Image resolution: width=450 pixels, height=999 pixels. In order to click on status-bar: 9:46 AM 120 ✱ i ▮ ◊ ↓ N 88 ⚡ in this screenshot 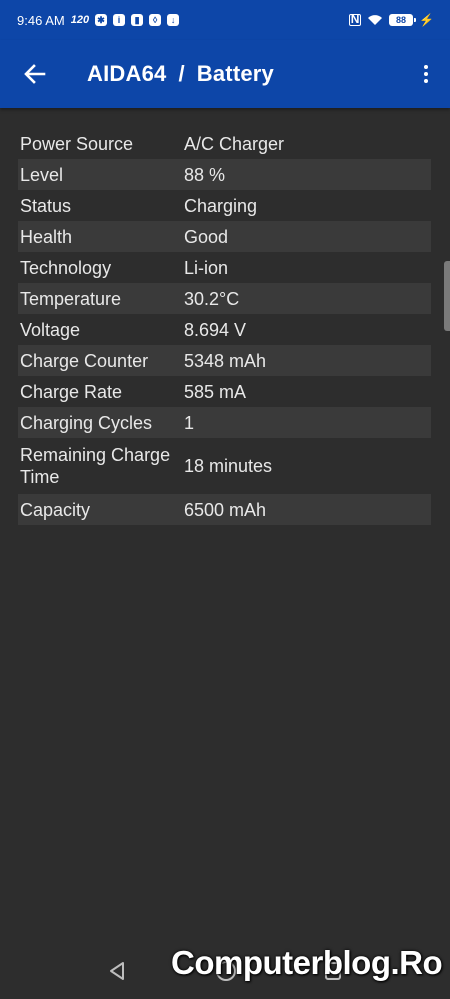, I will do `click(225, 20)`.